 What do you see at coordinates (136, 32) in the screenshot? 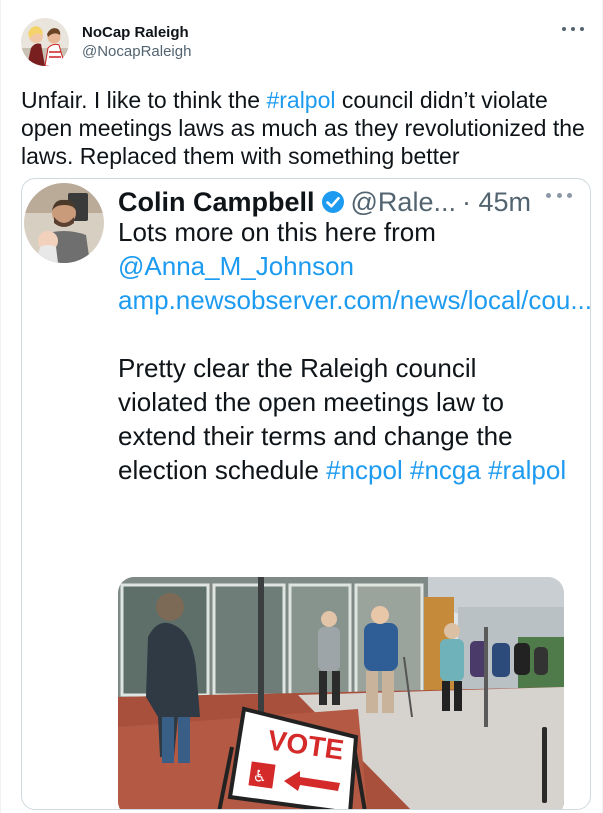
I see `author-name: NoCap Raleigh` at bounding box center [136, 32].